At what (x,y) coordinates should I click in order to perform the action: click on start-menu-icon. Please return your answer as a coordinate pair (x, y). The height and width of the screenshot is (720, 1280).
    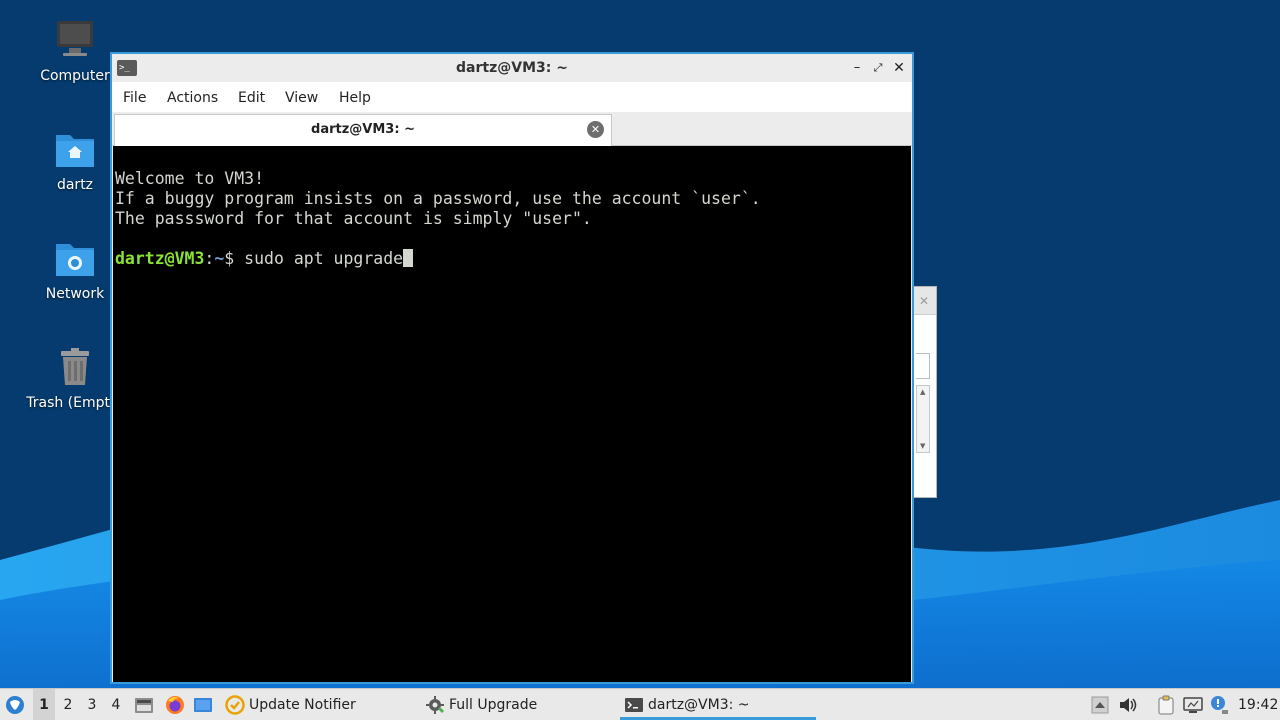
    Looking at the image, I should click on (15, 705).